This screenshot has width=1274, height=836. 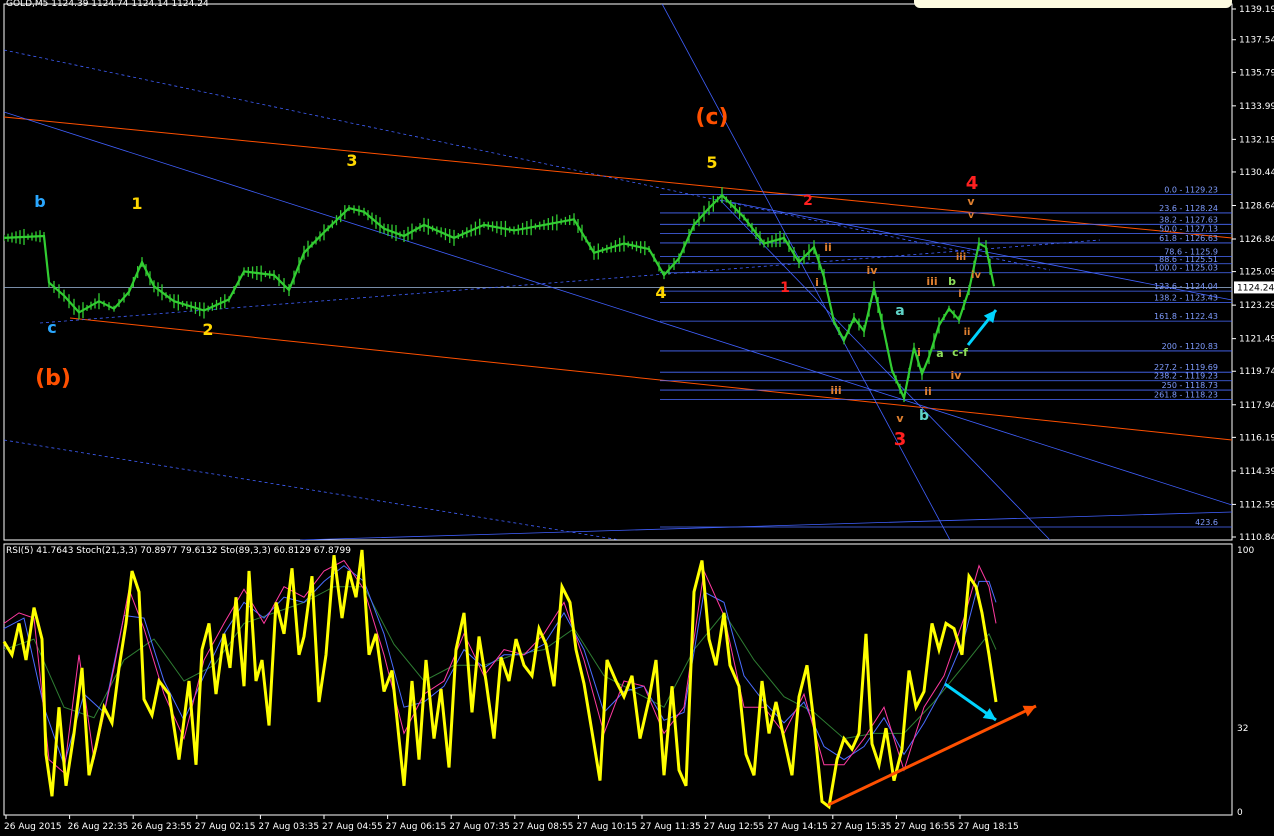 I want to click on time-tick-label: 26 Aug 23:55, so click(x=161, y=827).